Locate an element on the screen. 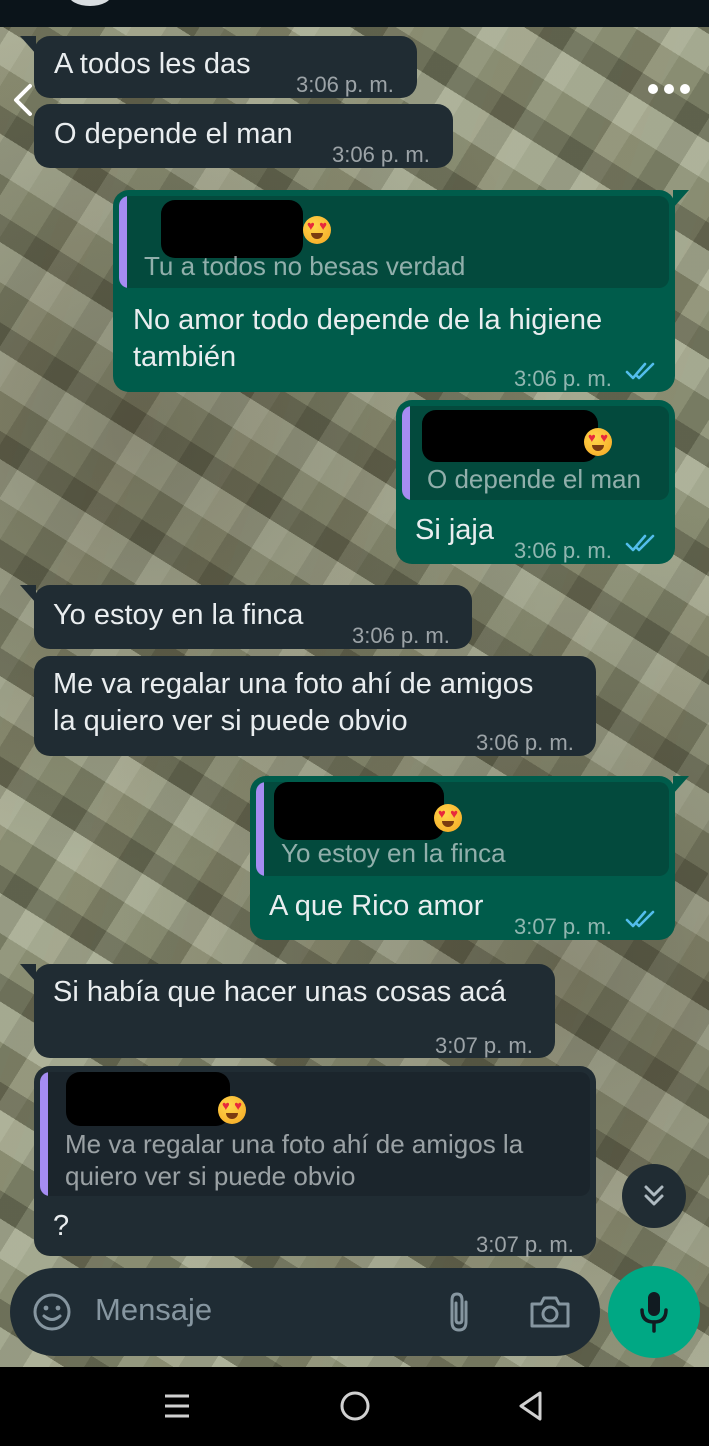 Image resolution: width=709 pixels, height=1446 pixels. double-chevron-down-icon is located at coordinates (654, 1195).